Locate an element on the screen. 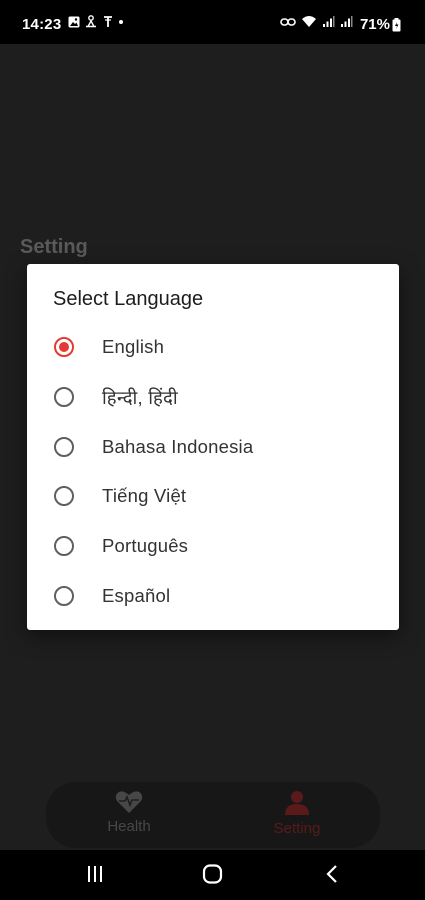 This screenshot has height=900, width=425. language-option-portuguese: Português is located at coordinates (213, 546).